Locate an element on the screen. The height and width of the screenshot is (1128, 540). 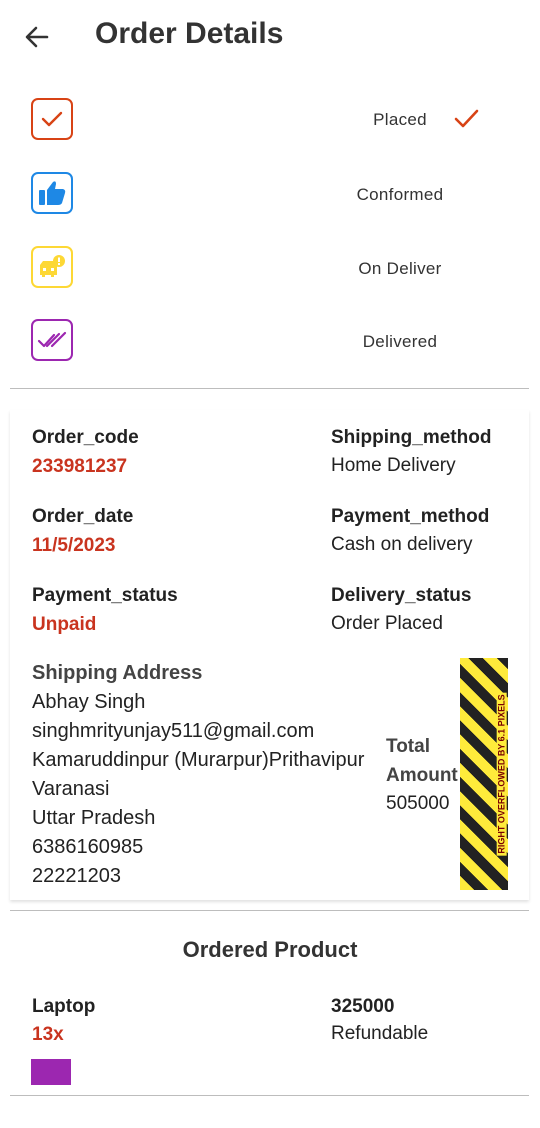
product-name: Laptop is located at coordinates (64, 1006).